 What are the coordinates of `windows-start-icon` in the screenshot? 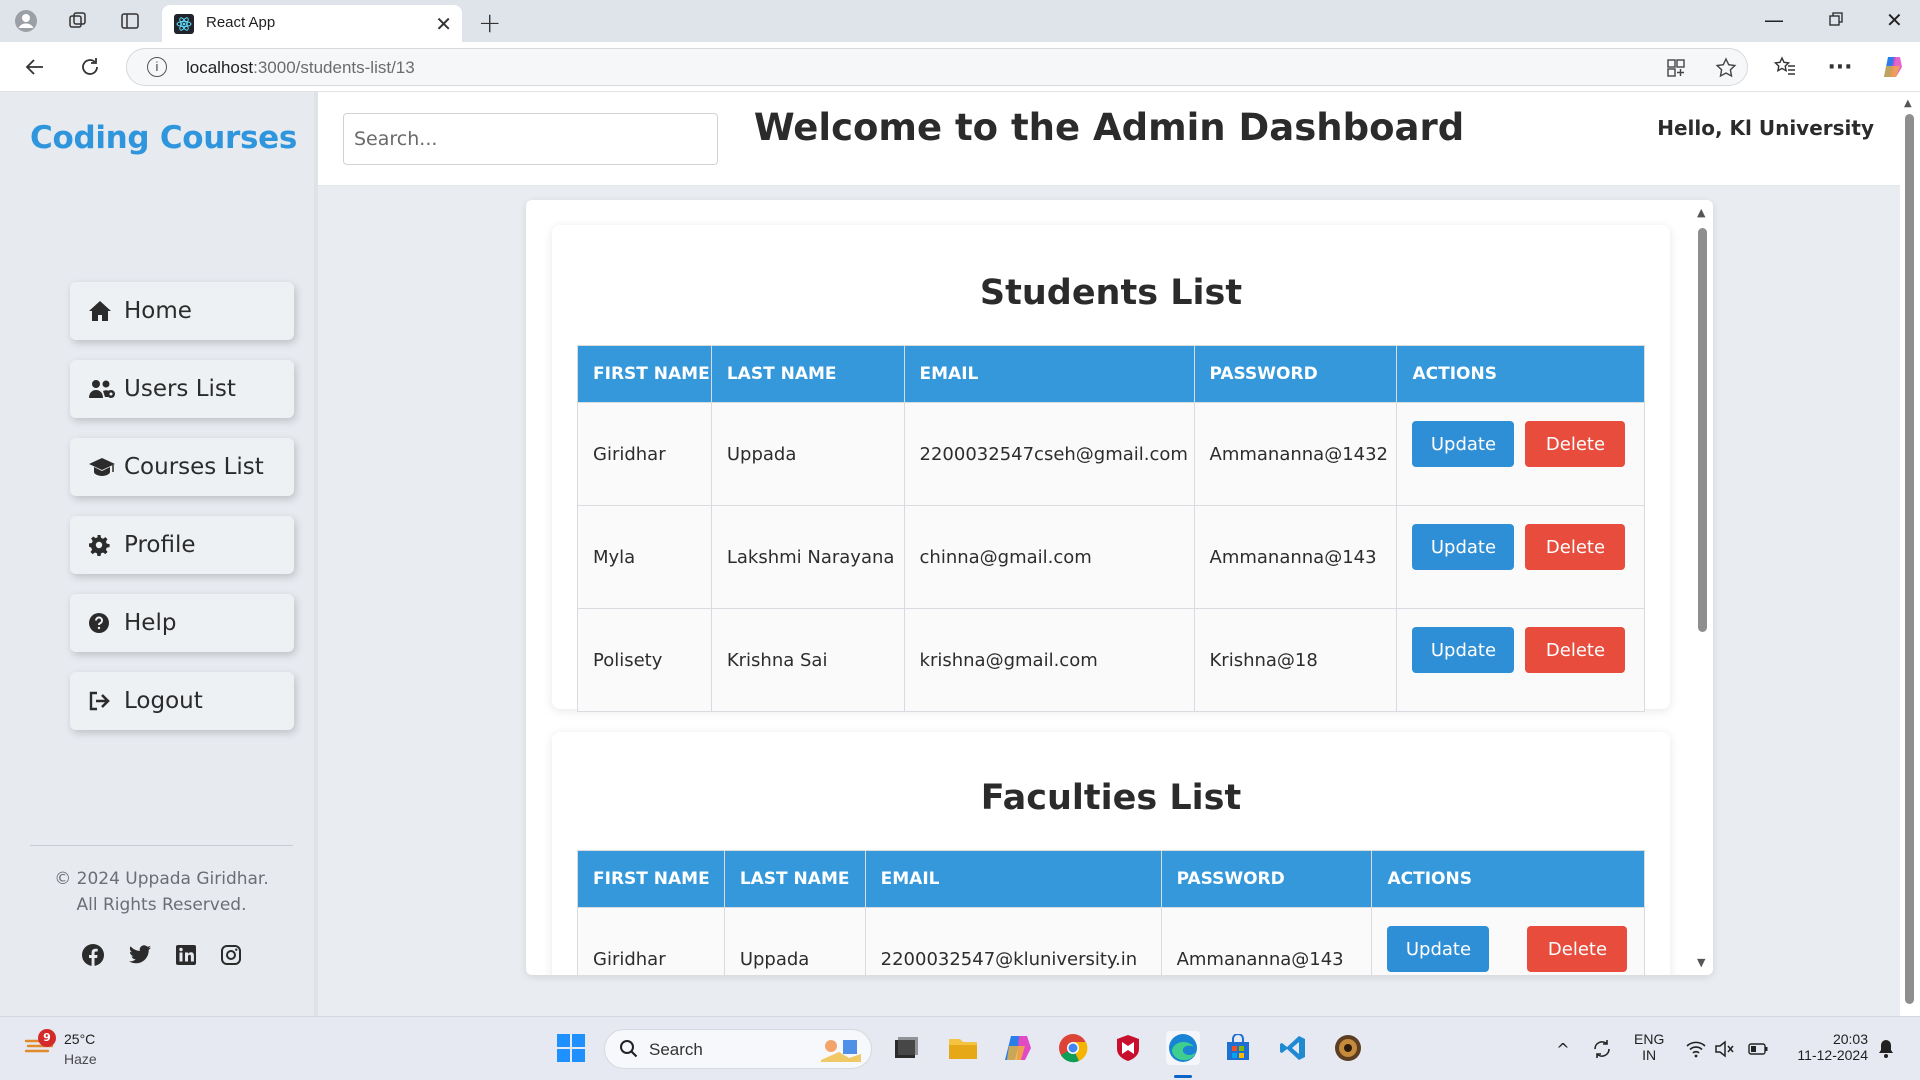 It's located at (571, 1048).